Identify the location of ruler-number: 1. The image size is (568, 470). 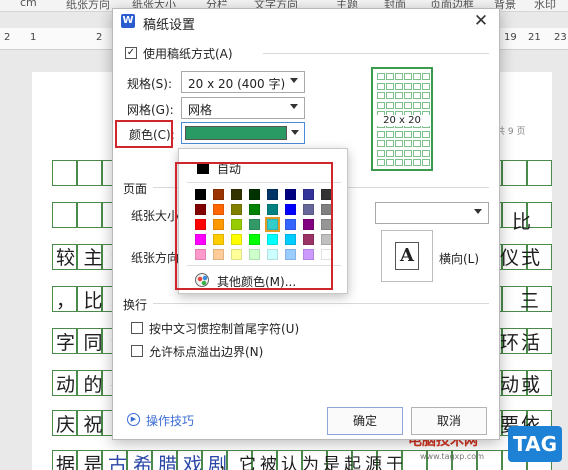
(33, 37).